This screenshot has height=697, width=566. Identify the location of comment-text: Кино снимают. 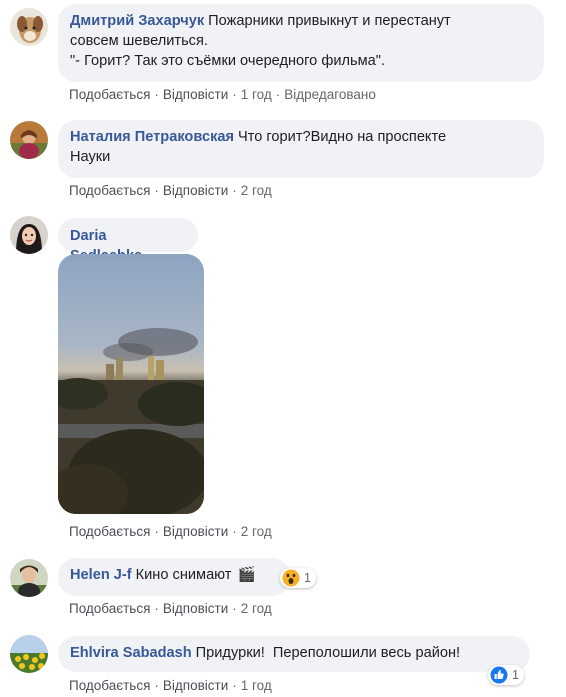
(183, 575).